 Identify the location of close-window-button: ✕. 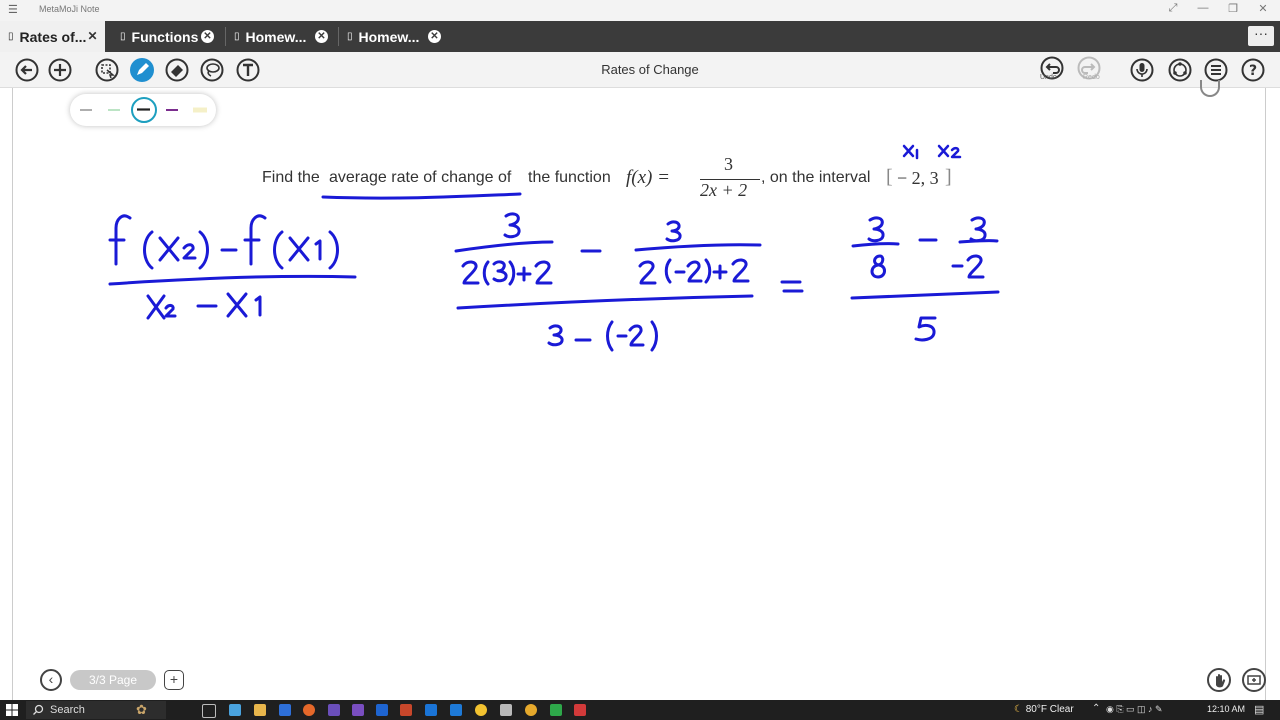
(1263, 8).